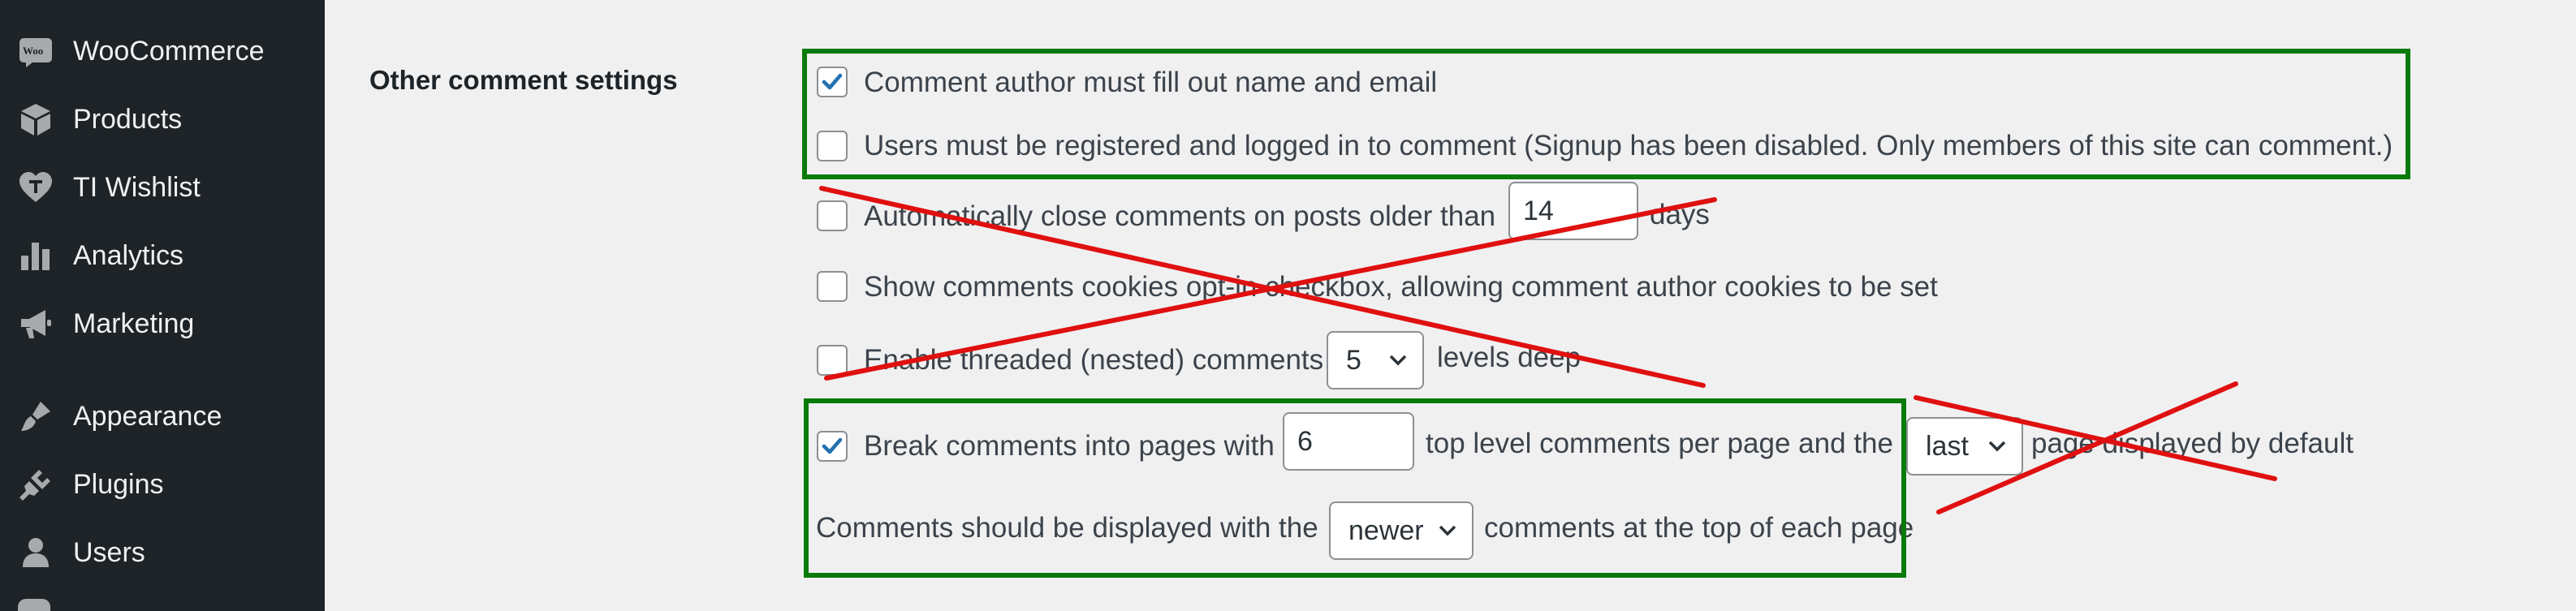 Image resolution: width=2576 pixels, height=611 pixels. What do you see at coordinates (128, 255) in the screenshot?
I see `sidebar-item-label: Analytics` at bounding box center [128, 255].